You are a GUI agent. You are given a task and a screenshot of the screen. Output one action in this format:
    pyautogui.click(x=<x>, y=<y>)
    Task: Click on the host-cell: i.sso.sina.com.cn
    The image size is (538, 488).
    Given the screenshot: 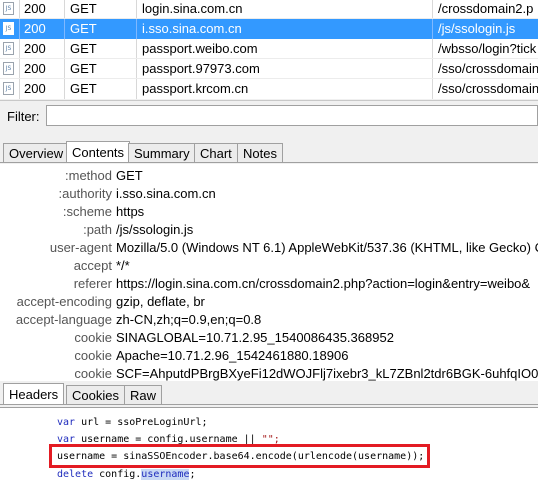 What is the action you would take?
    pyautogui.click(x=192, y=28)
    